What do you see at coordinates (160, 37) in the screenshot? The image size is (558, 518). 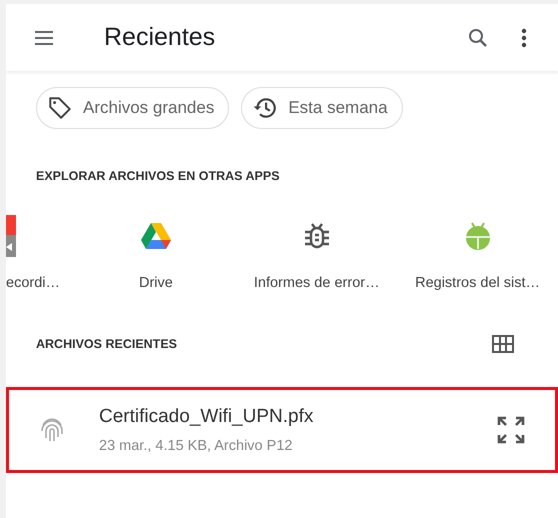 I see `screen-title: Recientes` at bounding box center [160, 37].